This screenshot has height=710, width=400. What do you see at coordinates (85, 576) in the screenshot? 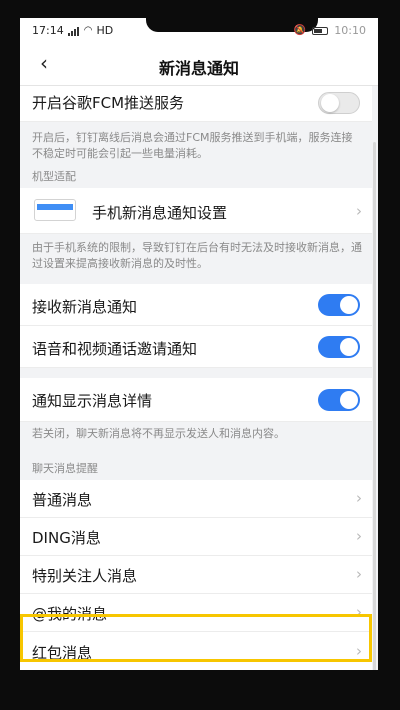
I see `chat-item-label: 特别关注人消息` at bounding box center [85, 576].